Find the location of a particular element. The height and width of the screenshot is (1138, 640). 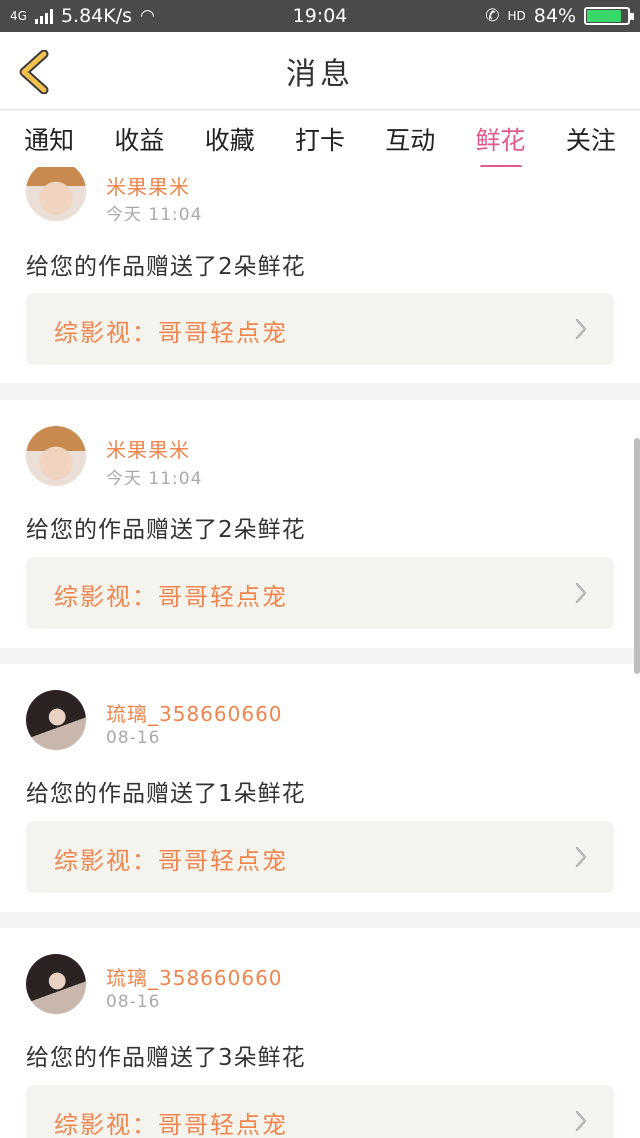

tab-favorites: 收藏 is located at coordinates (230, 139).